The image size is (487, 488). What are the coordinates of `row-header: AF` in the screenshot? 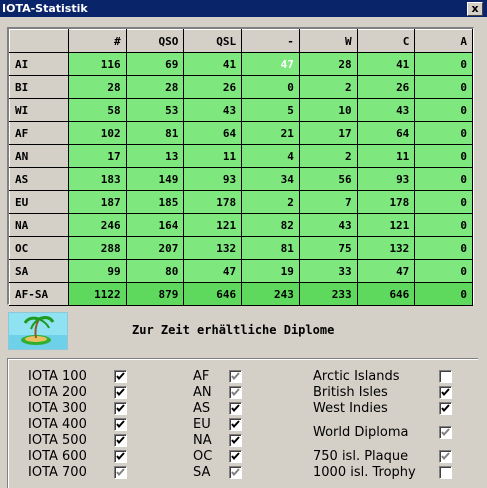 It's located at (39, 133).